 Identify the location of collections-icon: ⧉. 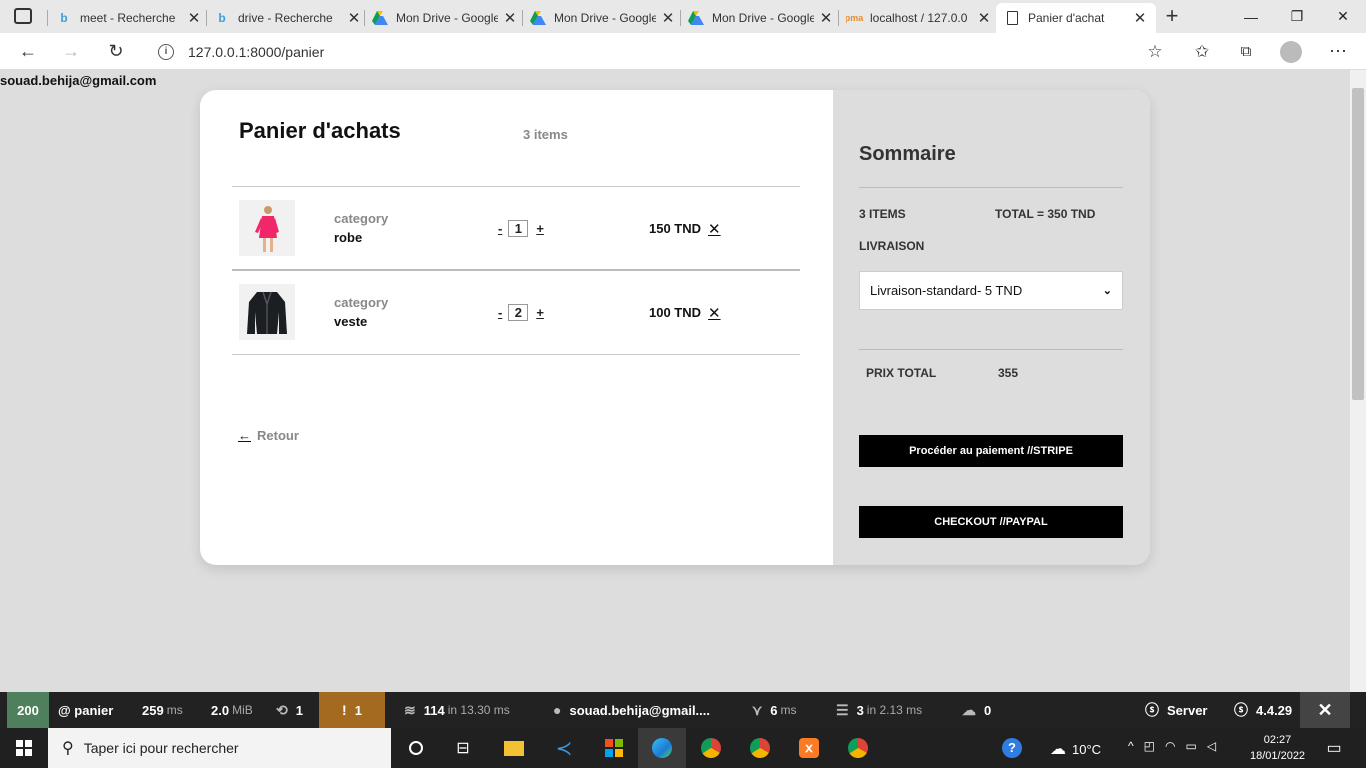
(1246, 51).